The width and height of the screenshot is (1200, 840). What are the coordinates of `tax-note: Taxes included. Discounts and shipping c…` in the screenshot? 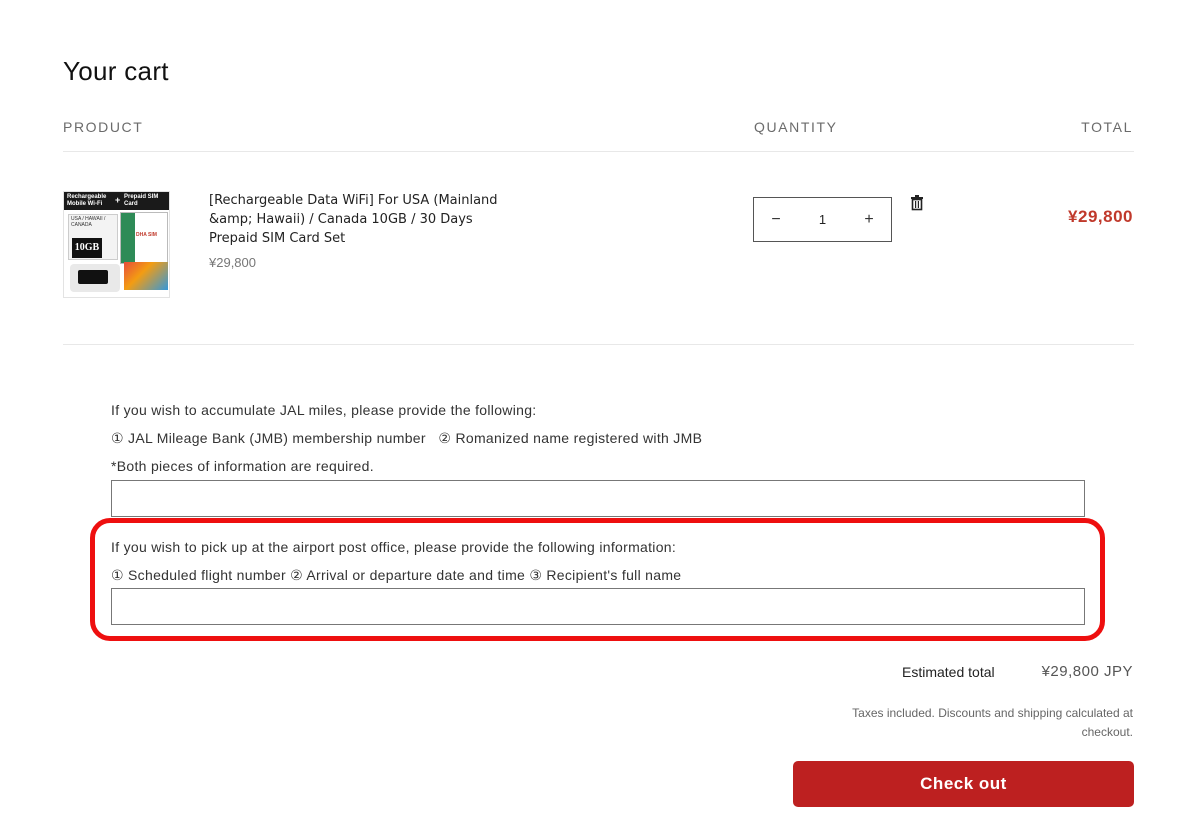 It's located at (992, 722).